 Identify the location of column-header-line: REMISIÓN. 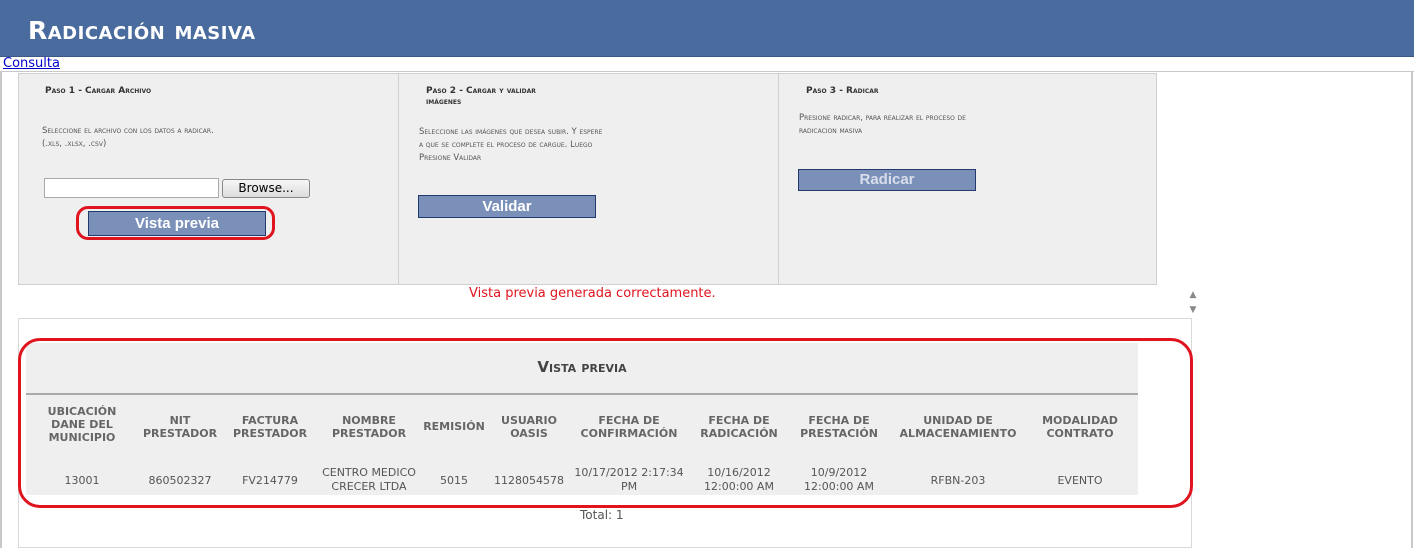
(454, 426).